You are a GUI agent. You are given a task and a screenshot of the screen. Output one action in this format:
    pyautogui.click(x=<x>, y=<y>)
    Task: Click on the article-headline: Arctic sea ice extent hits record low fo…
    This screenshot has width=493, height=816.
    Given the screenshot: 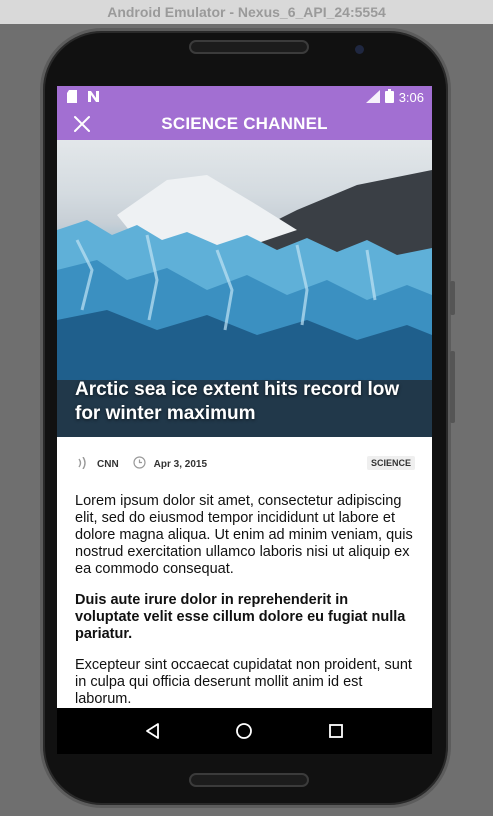 What is the action you would take?
    pyautogui.click(x=237, y=401)
    